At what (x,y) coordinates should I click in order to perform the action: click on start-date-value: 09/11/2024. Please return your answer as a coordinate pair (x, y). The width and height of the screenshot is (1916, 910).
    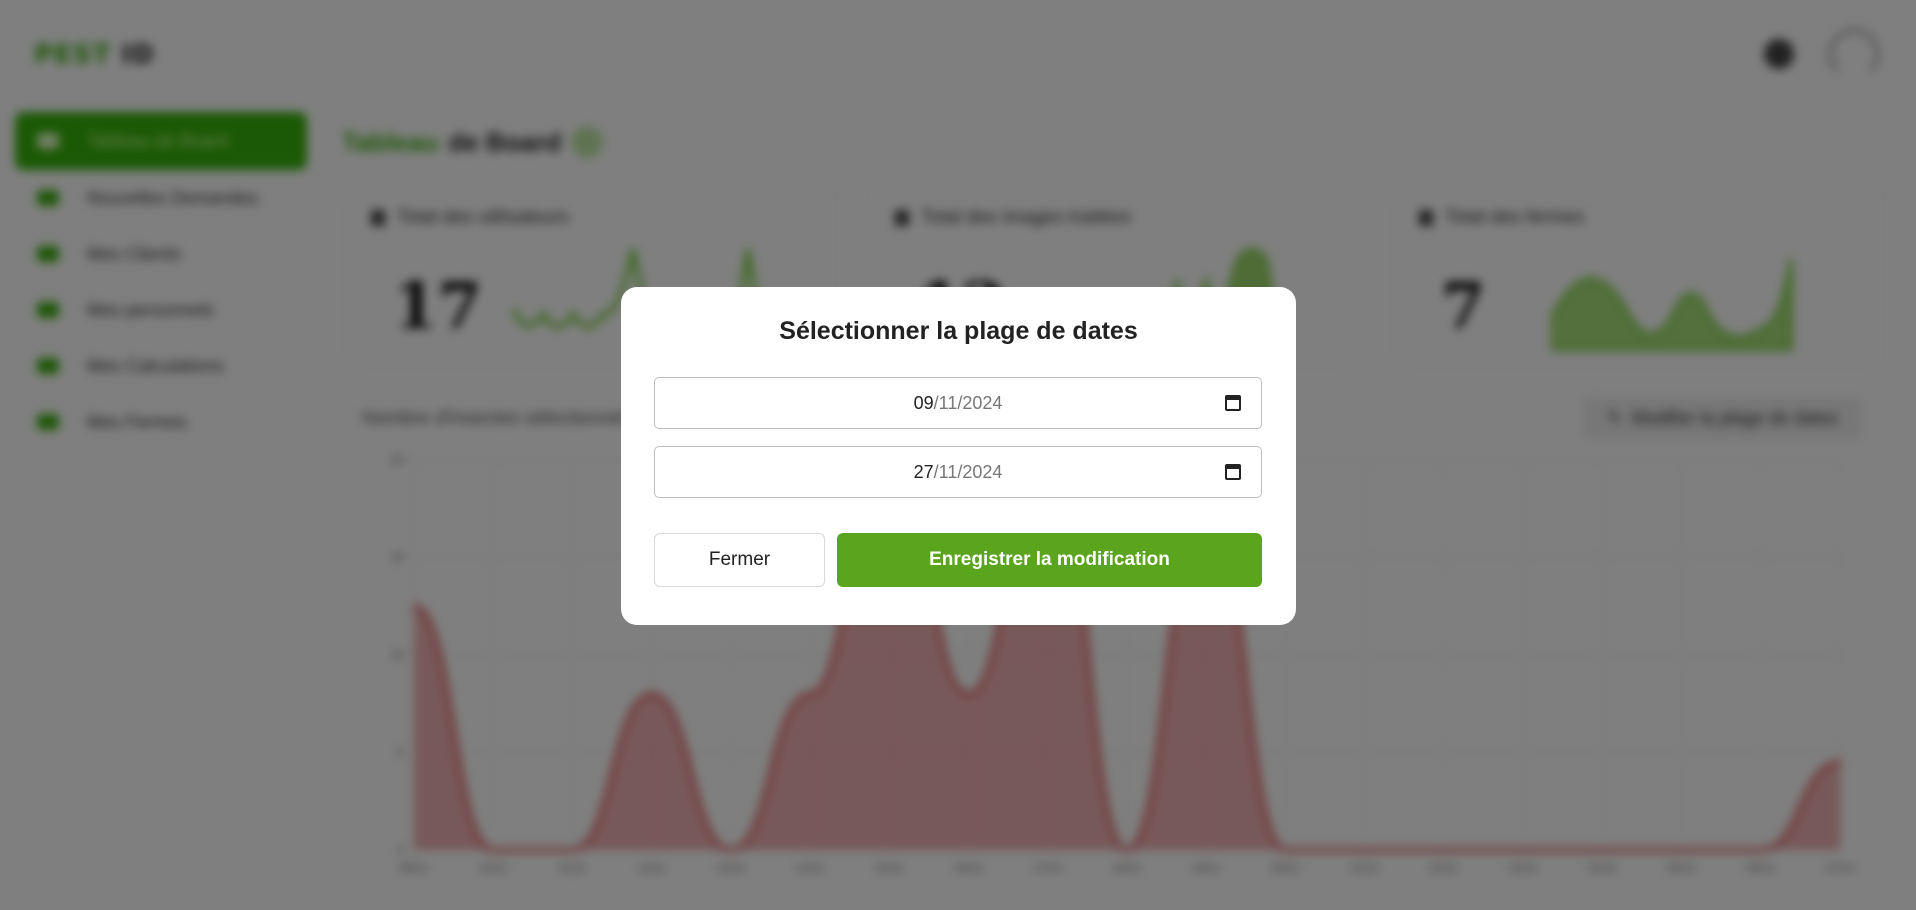
    Looking at the image, I should click on (958, 402).